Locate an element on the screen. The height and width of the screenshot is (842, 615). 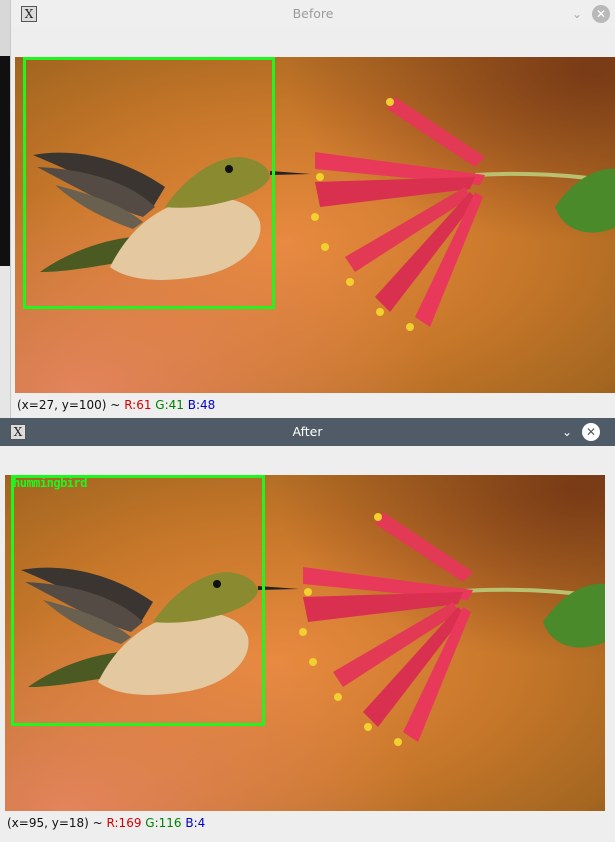
detection-label: hummingbird is located at coordinates (50, 483).